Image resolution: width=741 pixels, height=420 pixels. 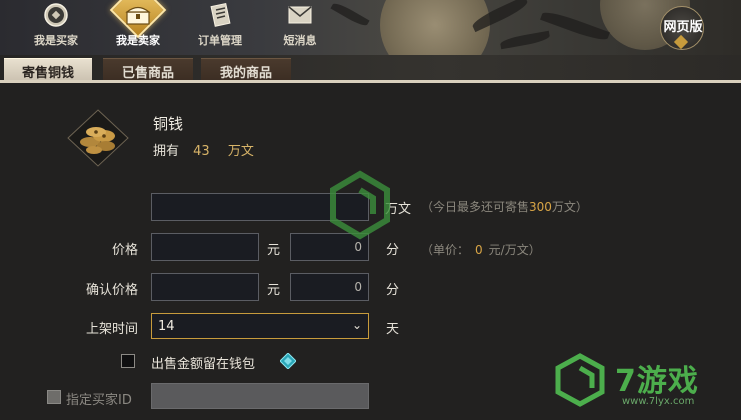 I want to click on nav-seller: 我是卖家, so click(x=138, y=25).